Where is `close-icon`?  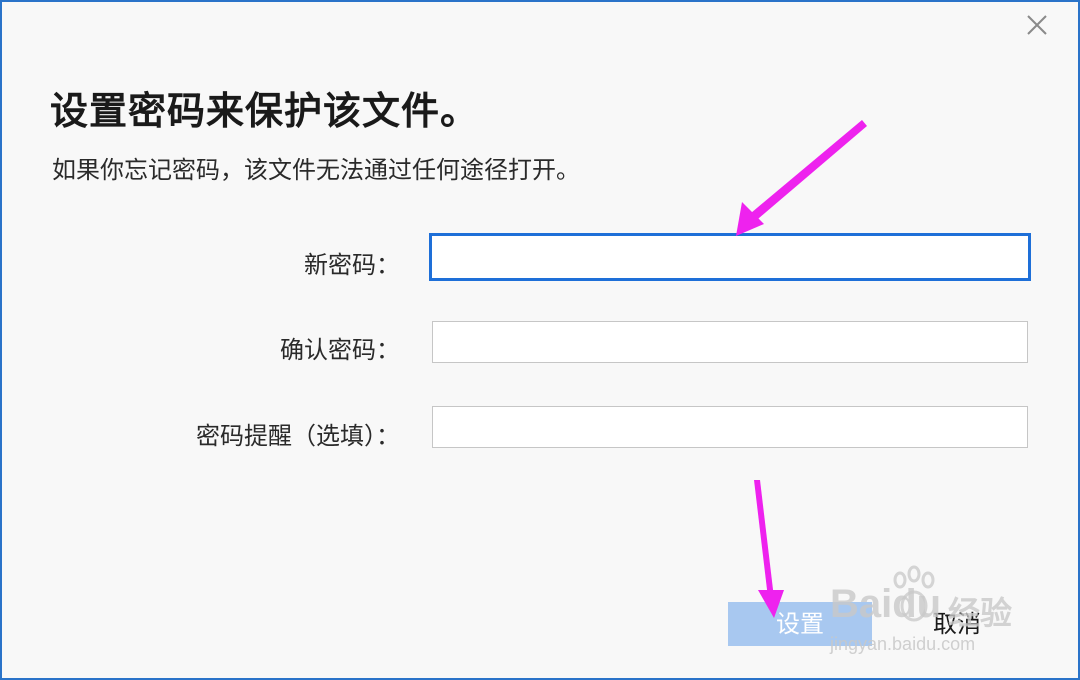
close-icon is located at coordinates (1037, 25).